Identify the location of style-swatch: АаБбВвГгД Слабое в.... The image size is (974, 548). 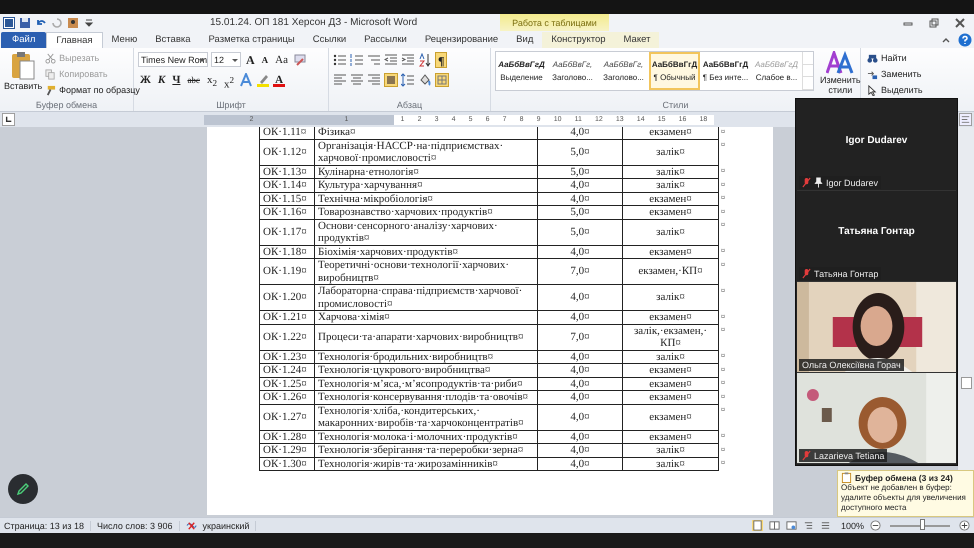
(776, 71).